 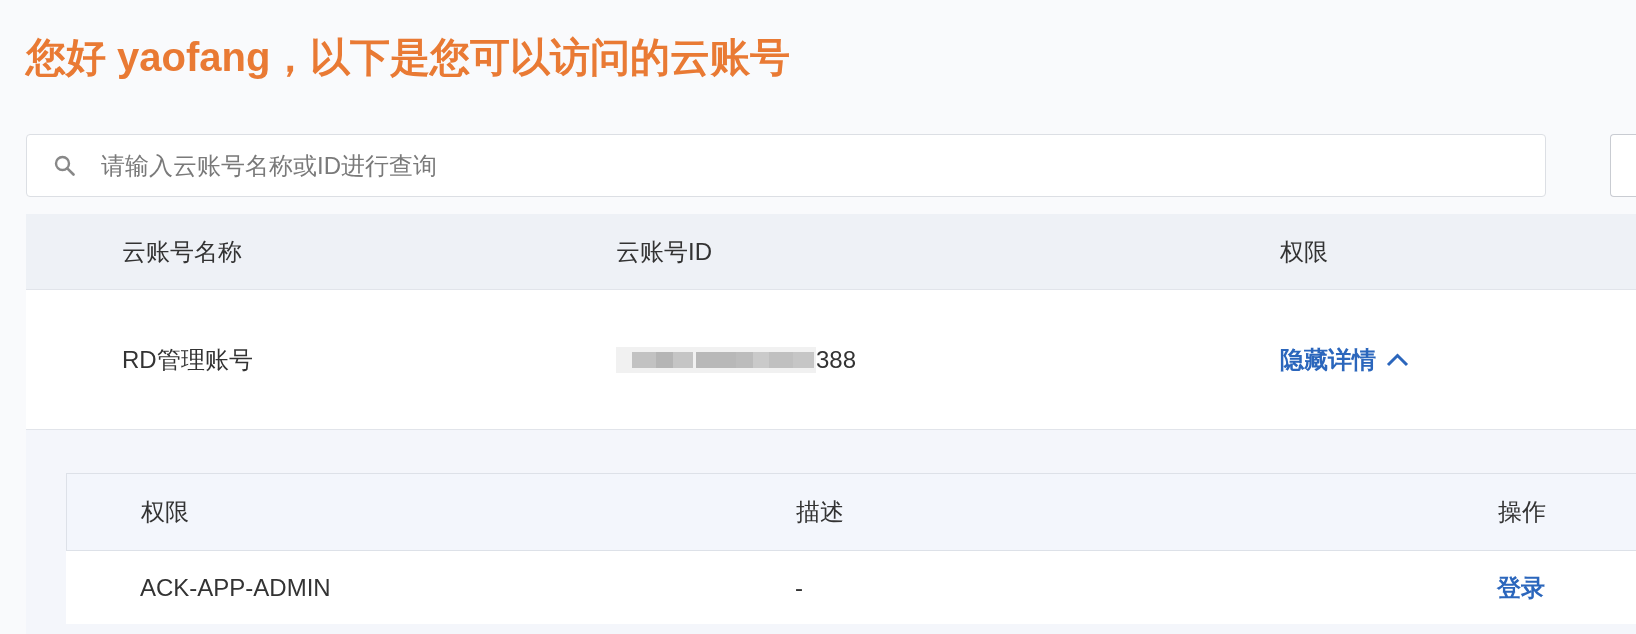 What do you see at coordinates (1623, 165) in the screenshot?
I see `cut-off-button` at bounding box center [1623, 165].